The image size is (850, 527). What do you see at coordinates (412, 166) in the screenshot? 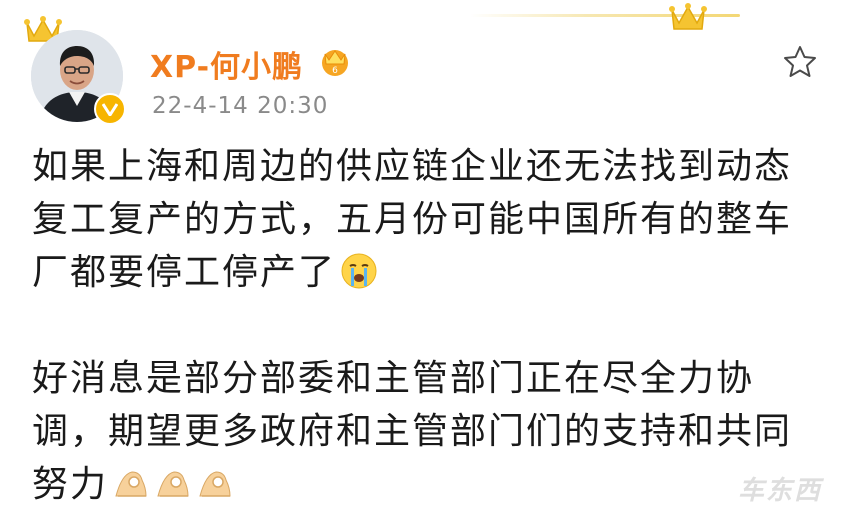
I see `post-line: 如果上海和周边的供应链企业还无法找到动态` at bounding box center [412, 166].